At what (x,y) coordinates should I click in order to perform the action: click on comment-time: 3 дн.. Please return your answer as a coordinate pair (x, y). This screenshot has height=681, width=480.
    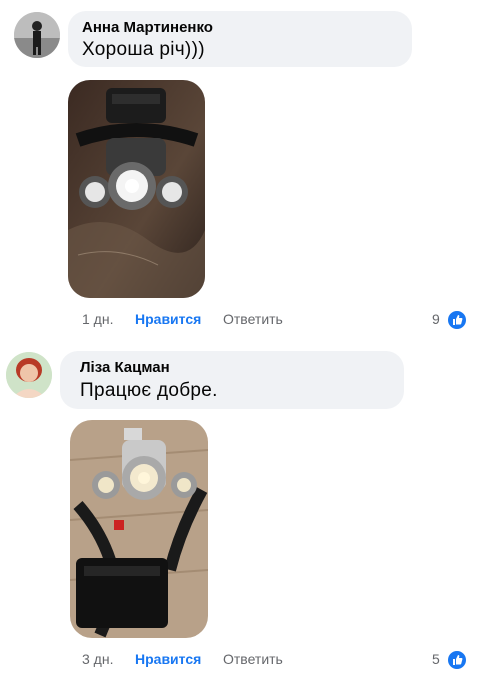
    Looking at the image, I should click on (97, 659).